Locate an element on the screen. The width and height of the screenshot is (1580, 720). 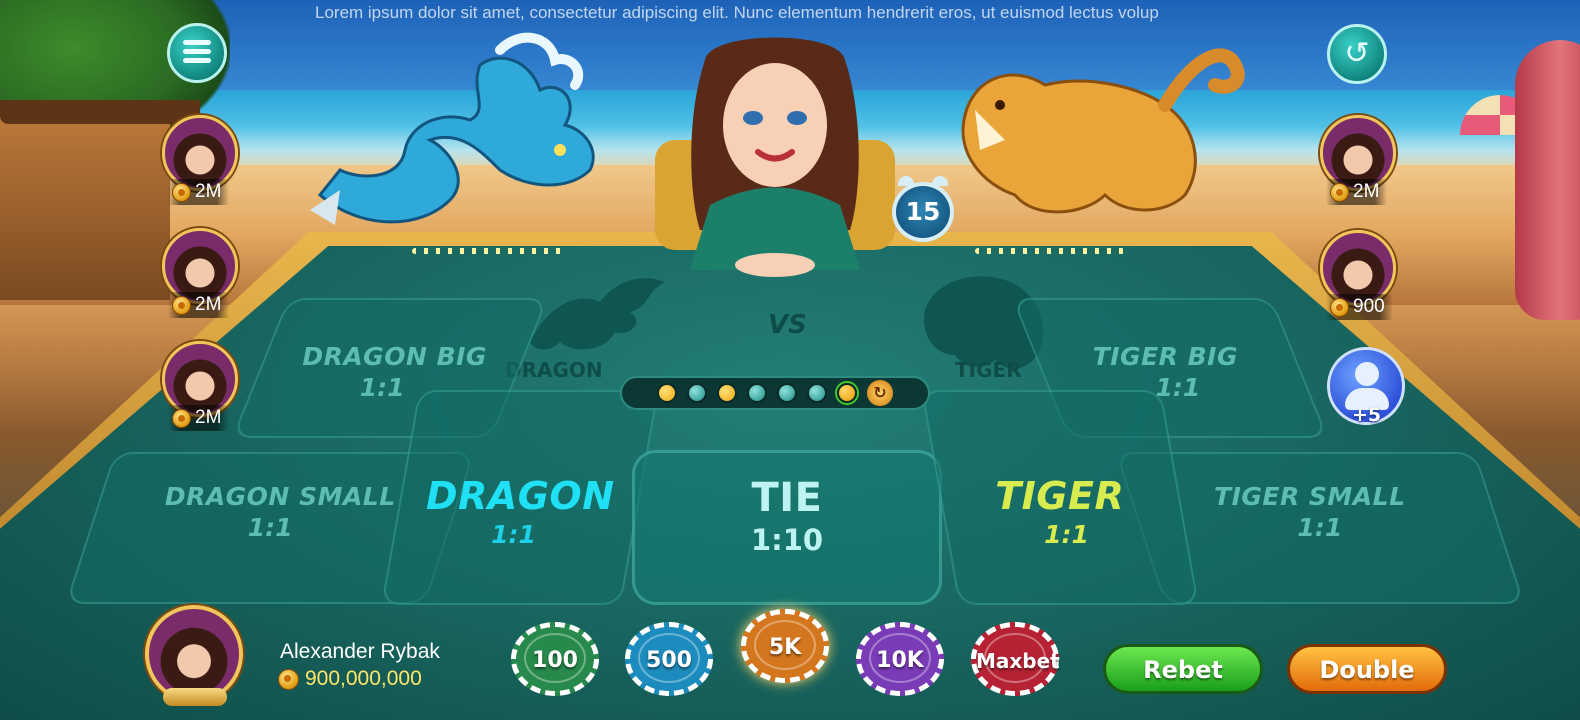
road-refresh-icon: ↻ is located at coordinates (880, 393).